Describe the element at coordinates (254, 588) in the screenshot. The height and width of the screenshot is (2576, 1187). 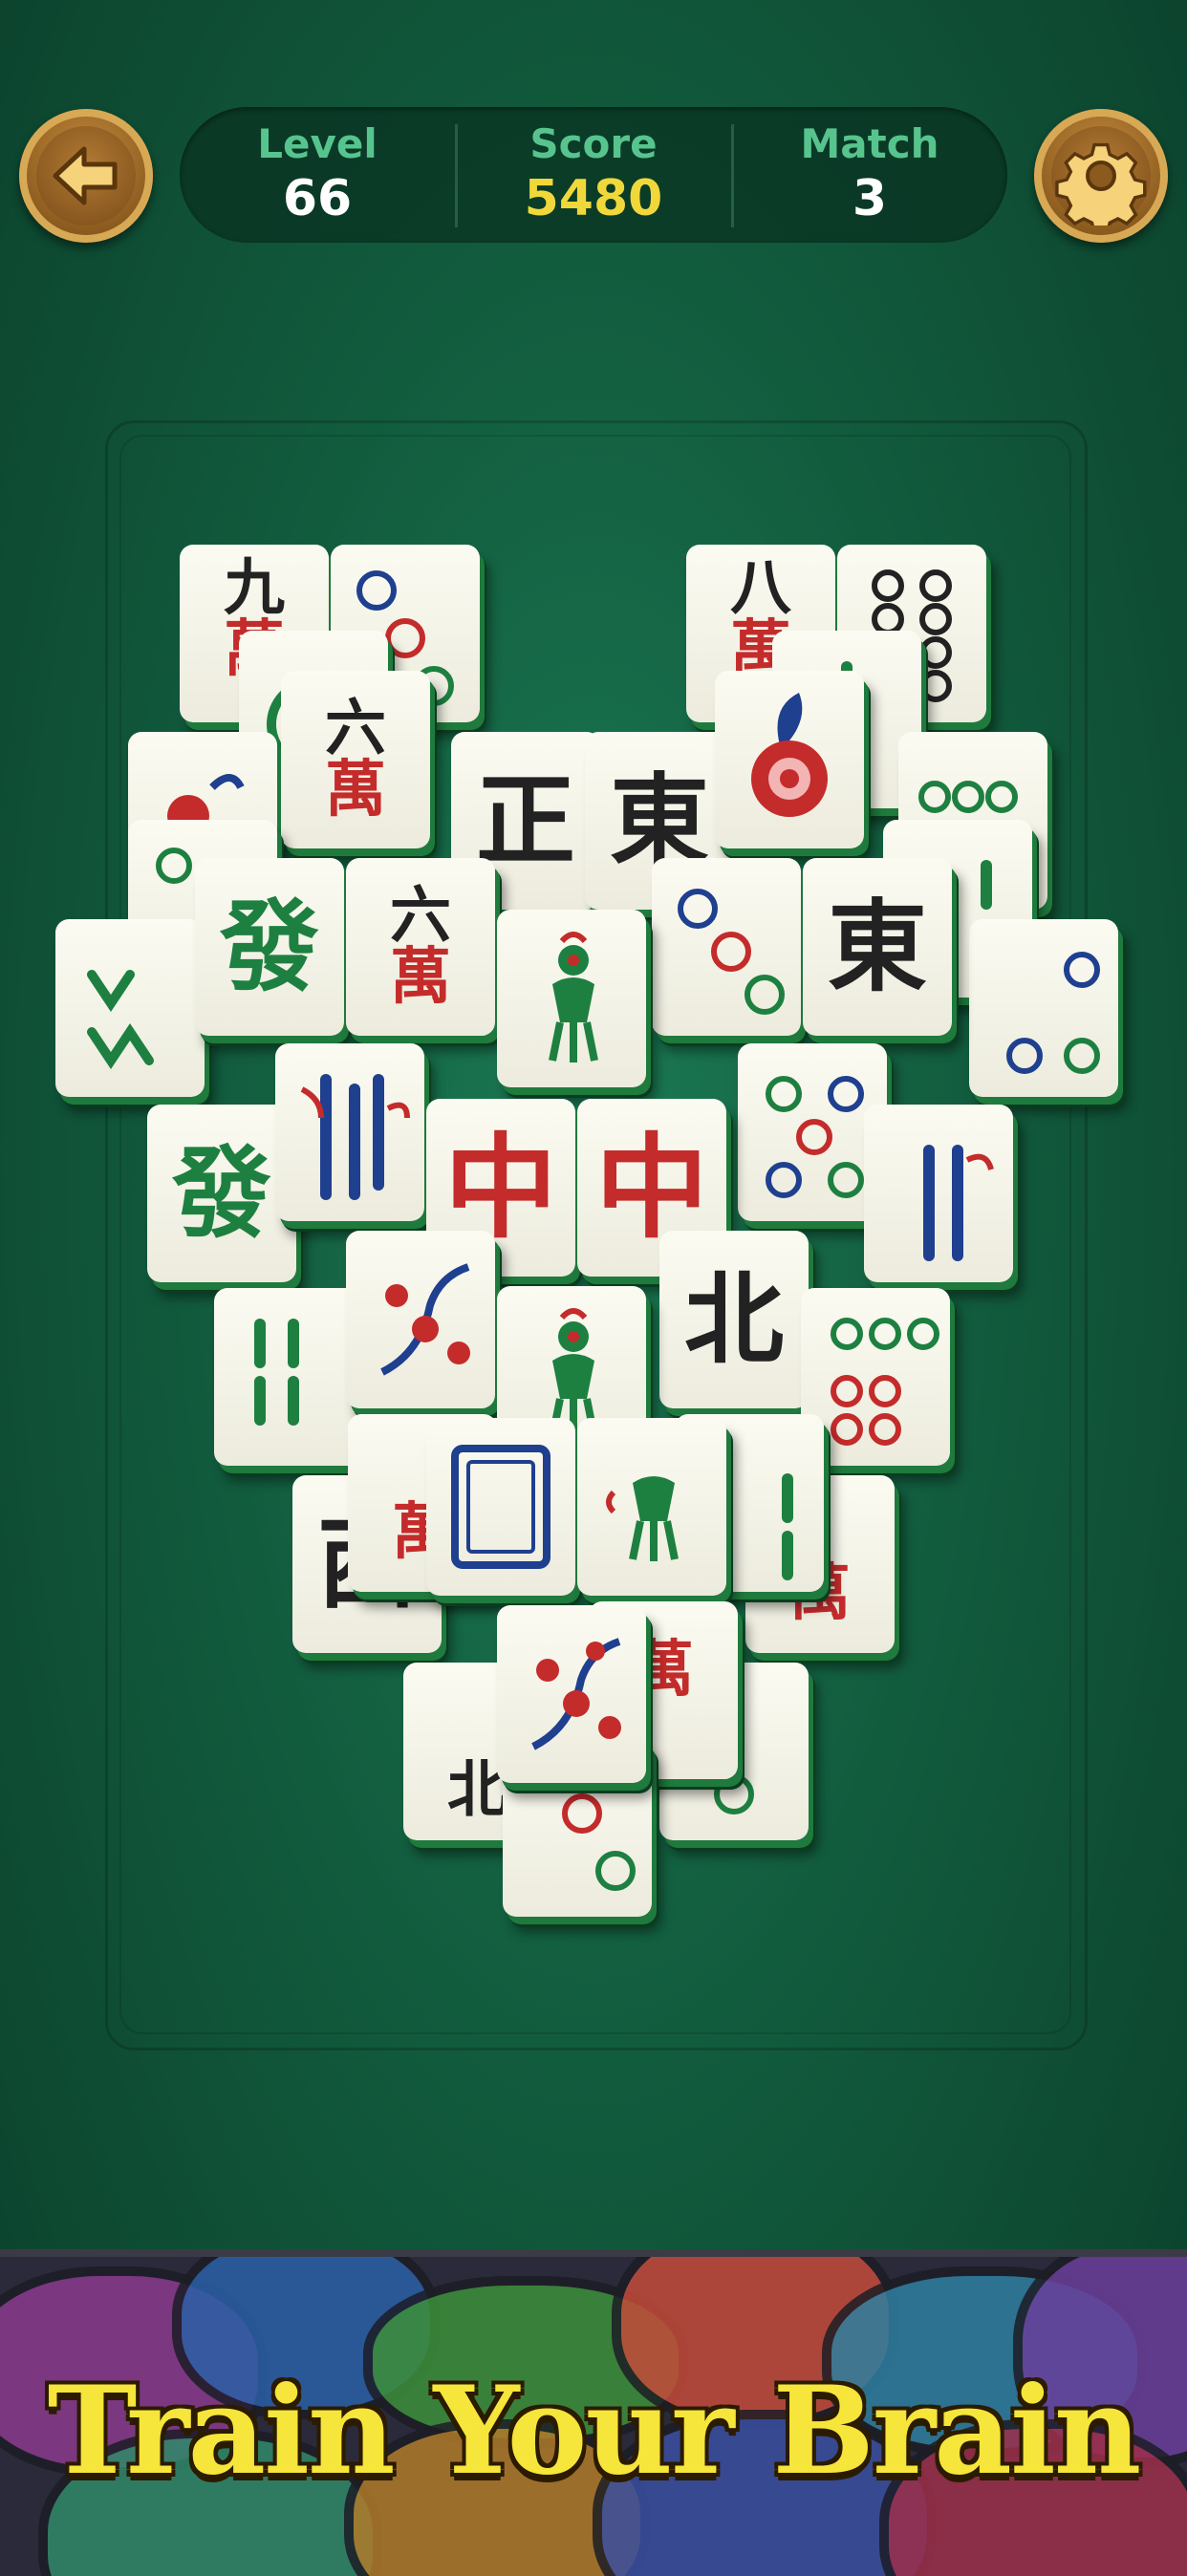
I see `tile-character: 九` at that location.